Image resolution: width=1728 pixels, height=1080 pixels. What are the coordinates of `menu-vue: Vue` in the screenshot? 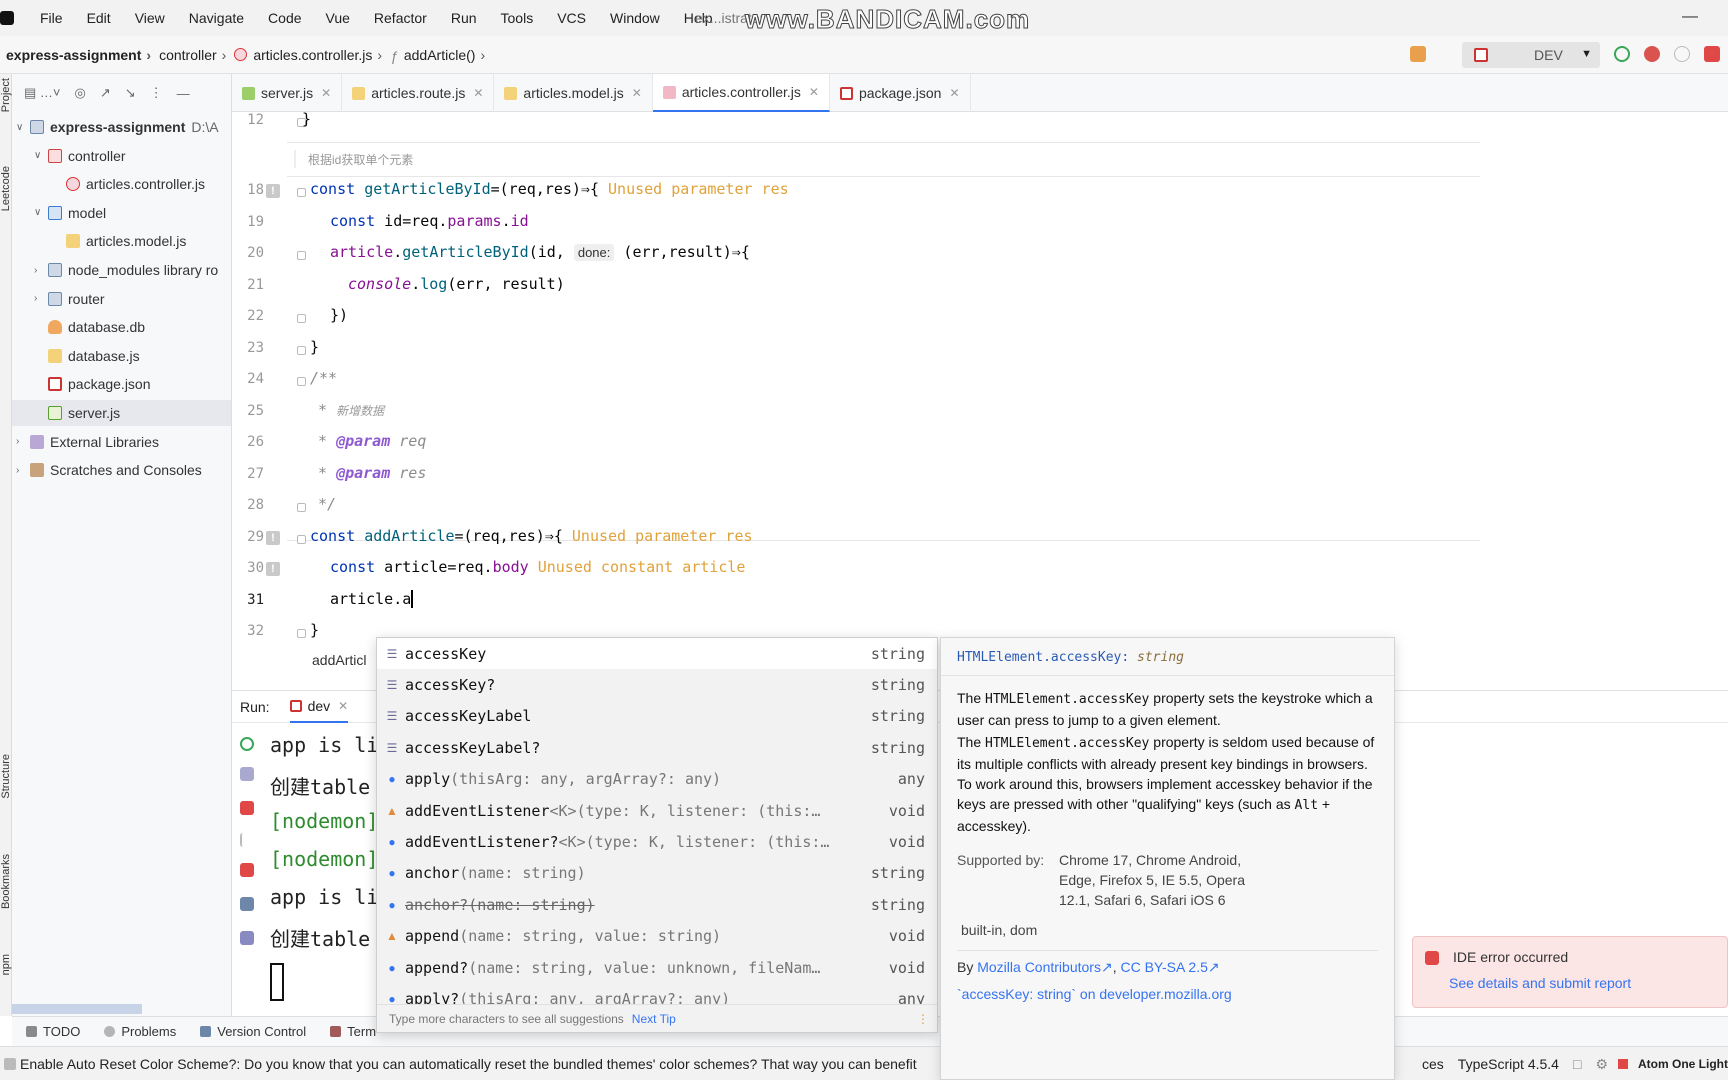 It's located at (338, 18).